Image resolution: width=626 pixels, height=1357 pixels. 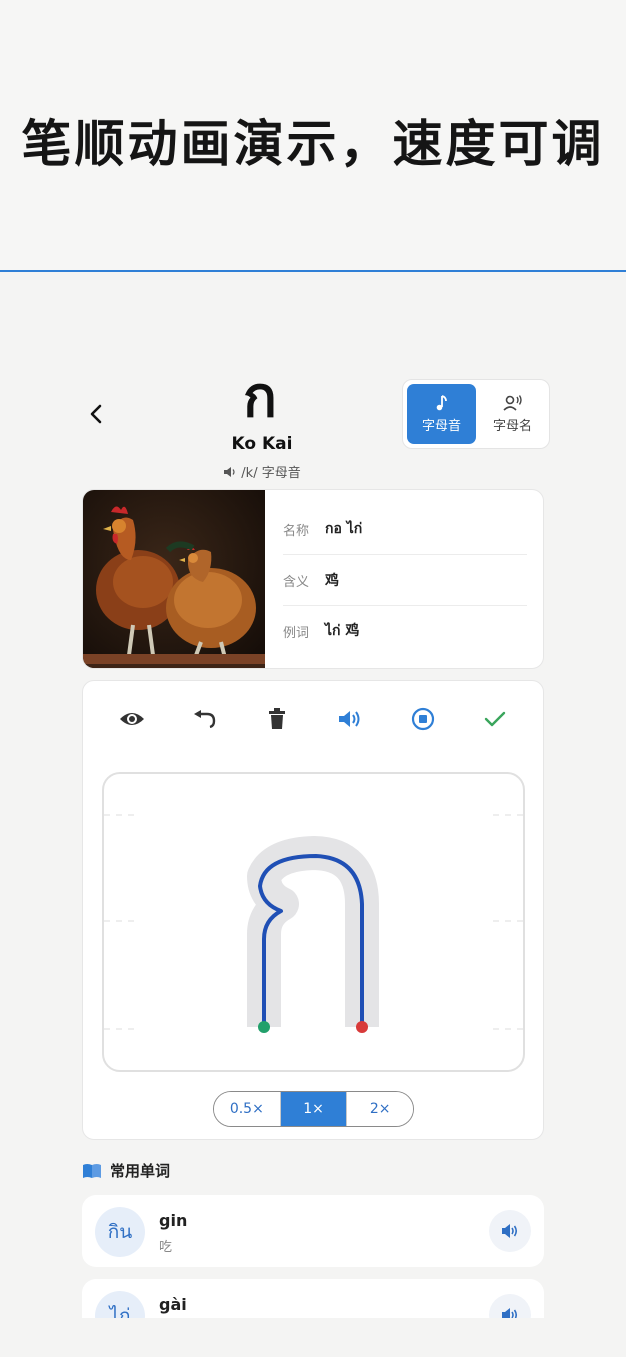 I want to click on banner-title: 笔顺动画演示，速度可调, so click(x=313, y=144).